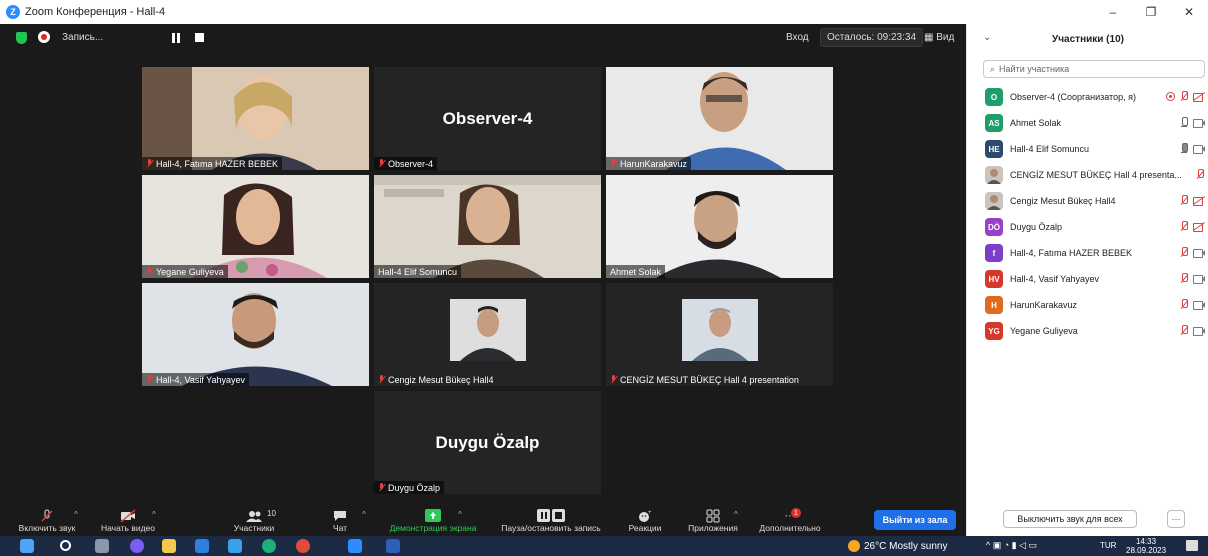  I want to click on tile-name: Duygu Özalp, so click(409, 487).